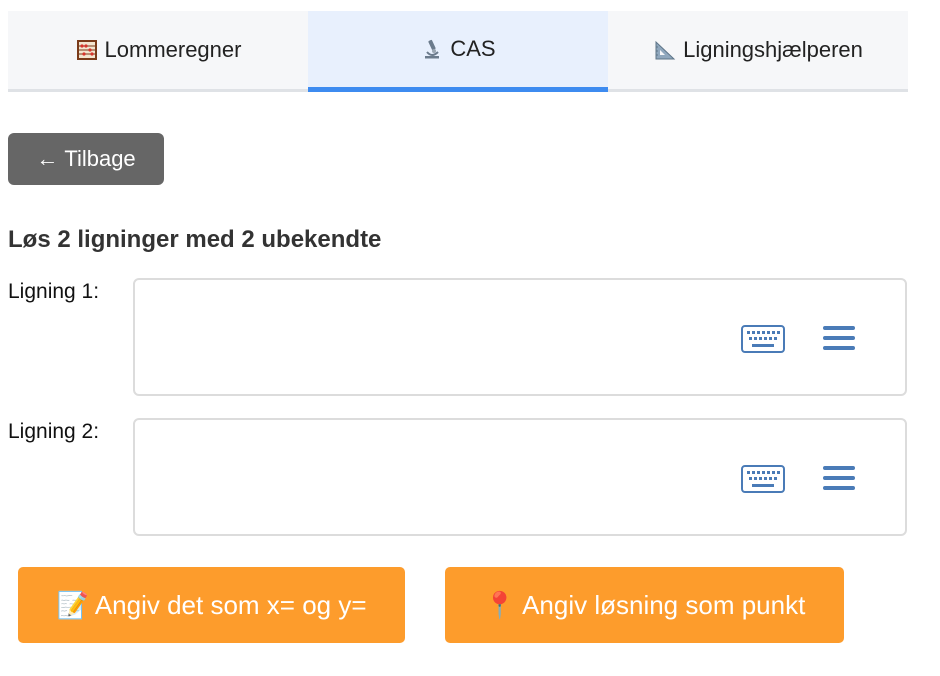 Image resolution: width=940 pixels, height=676 pixels. Describe the element at coordinates (500, 604) in the screenshot. I see `pin-icon: 📍` at that location.